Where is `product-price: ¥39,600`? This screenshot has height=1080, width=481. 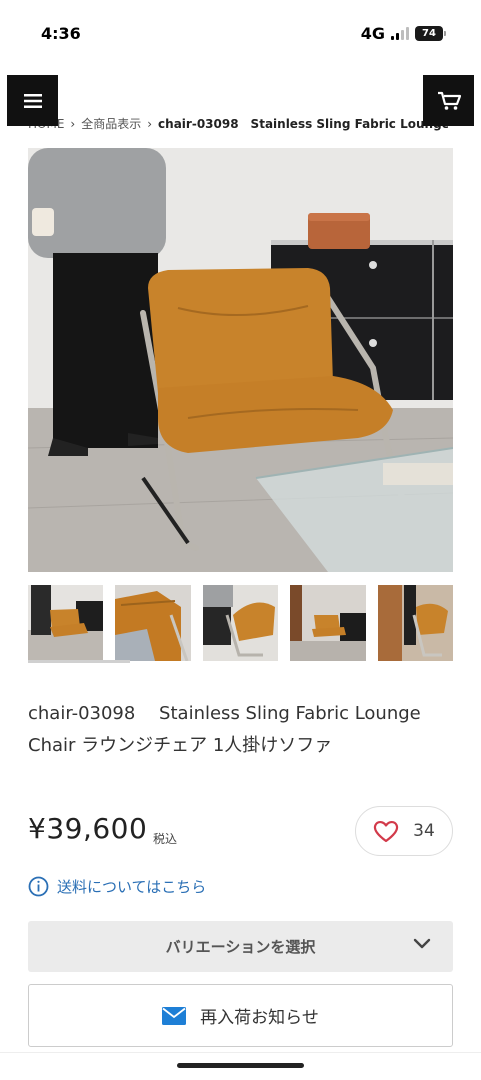
product-price: ¥39,600 is located at coordinates (88, 828).